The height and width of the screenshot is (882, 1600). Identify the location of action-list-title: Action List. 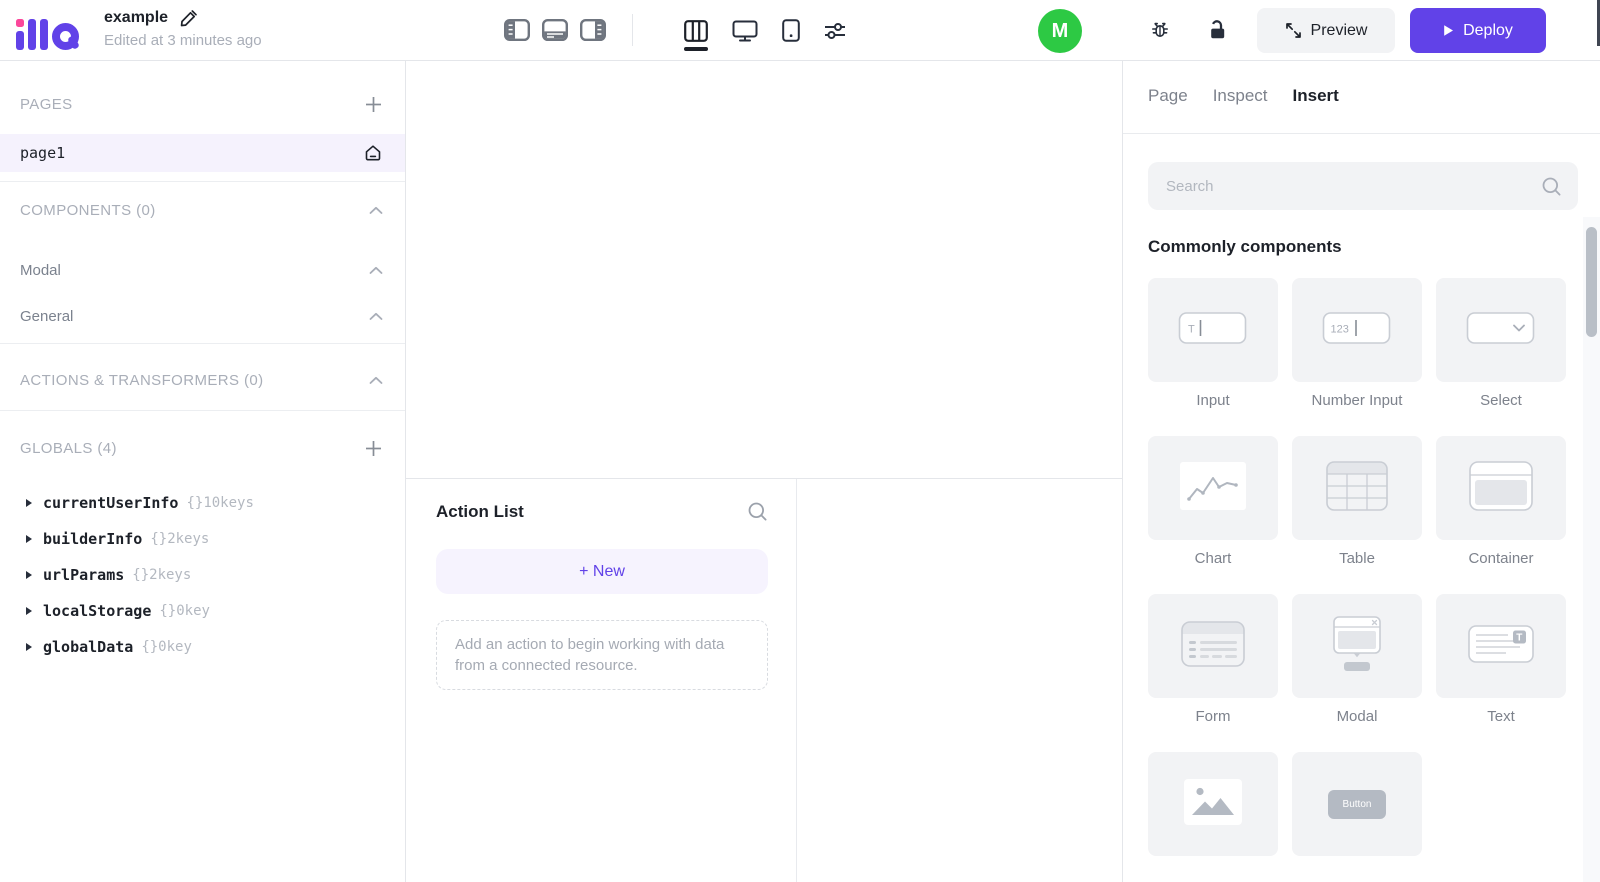
(480, 511).